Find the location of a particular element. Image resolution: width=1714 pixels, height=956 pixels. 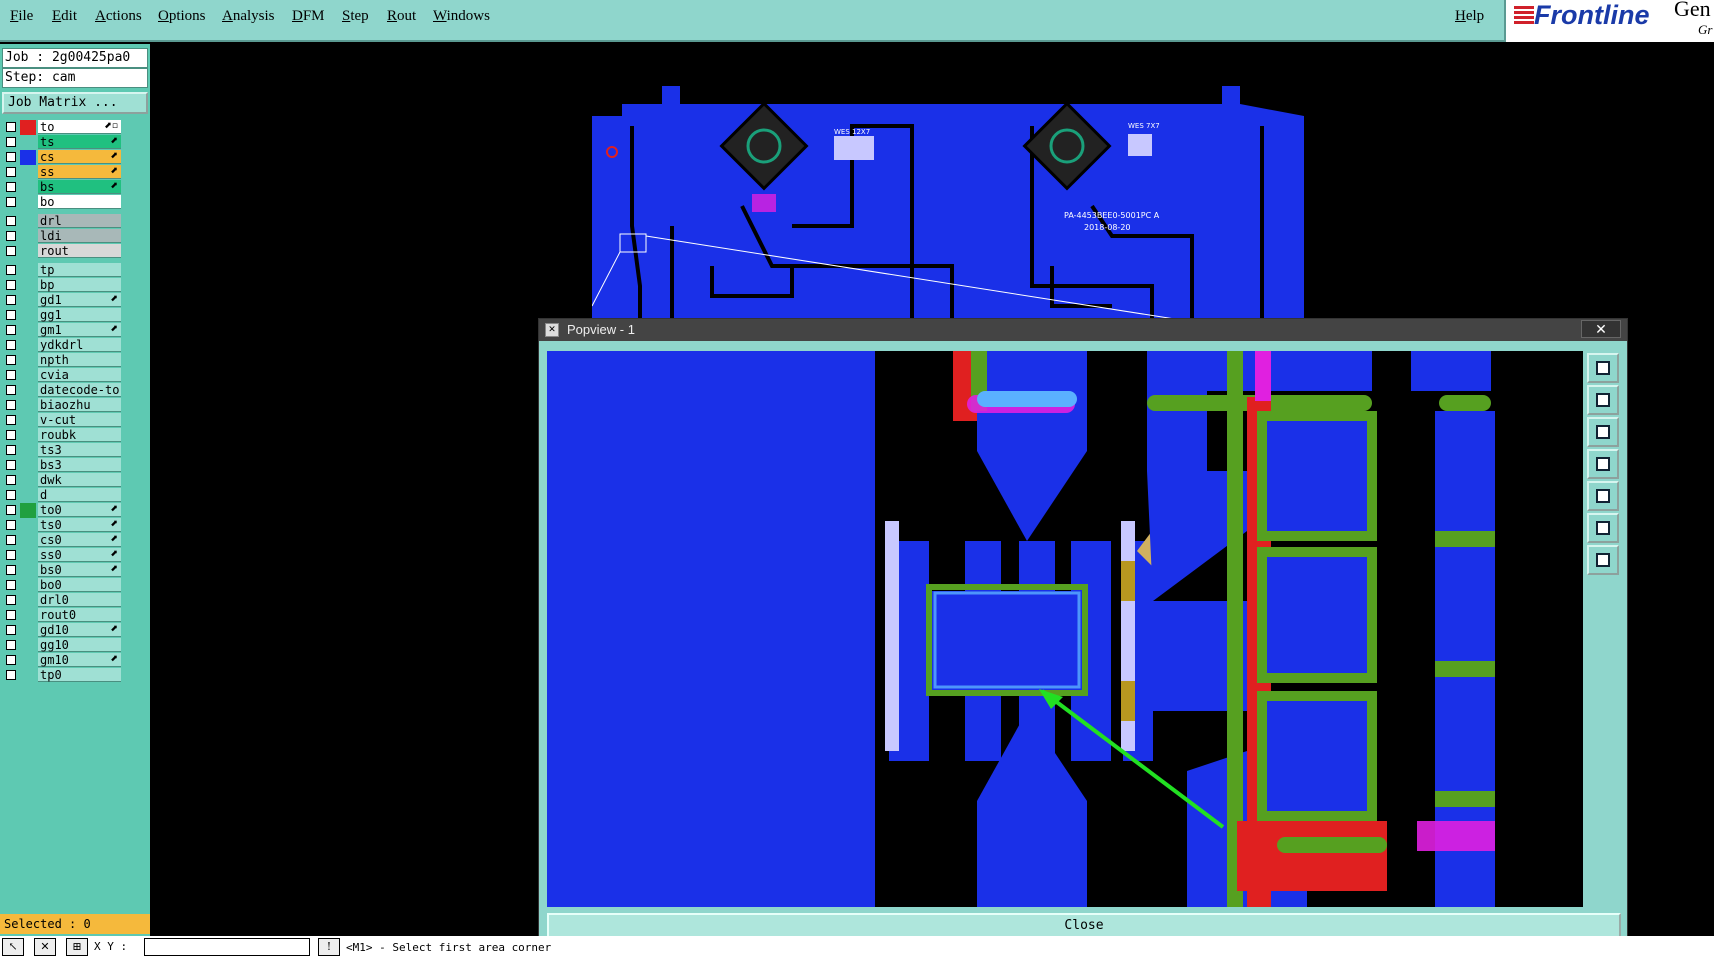

layer-name: ydkdrl is located at coordinates (79, 345).